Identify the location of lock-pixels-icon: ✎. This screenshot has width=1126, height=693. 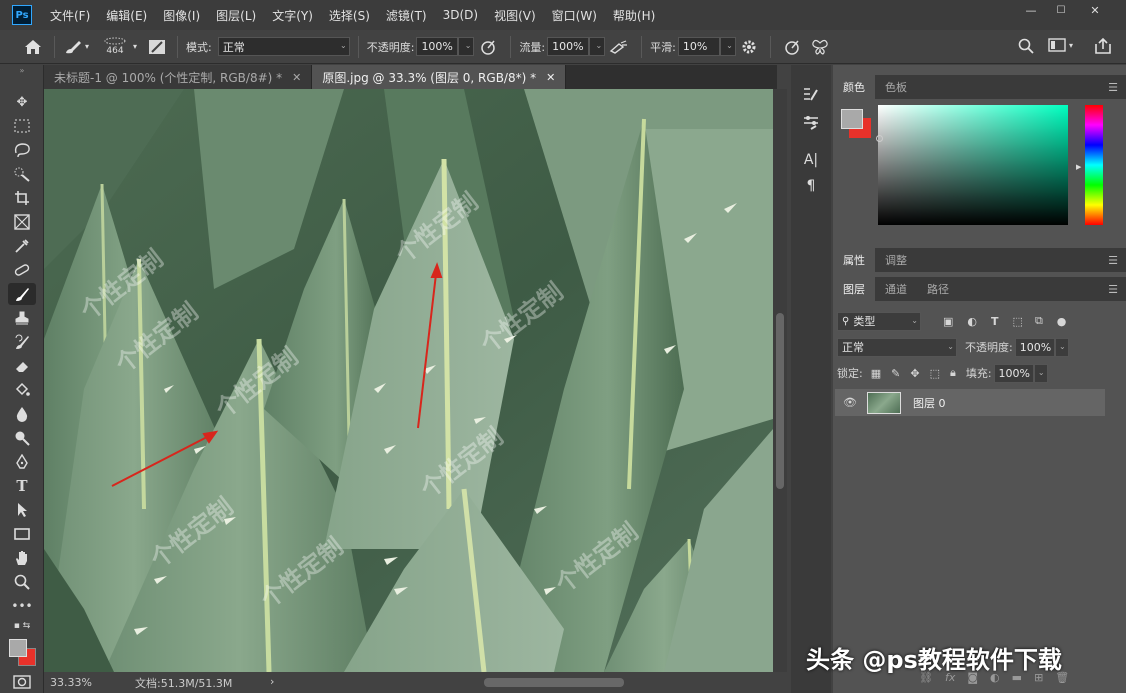
(895, 373).